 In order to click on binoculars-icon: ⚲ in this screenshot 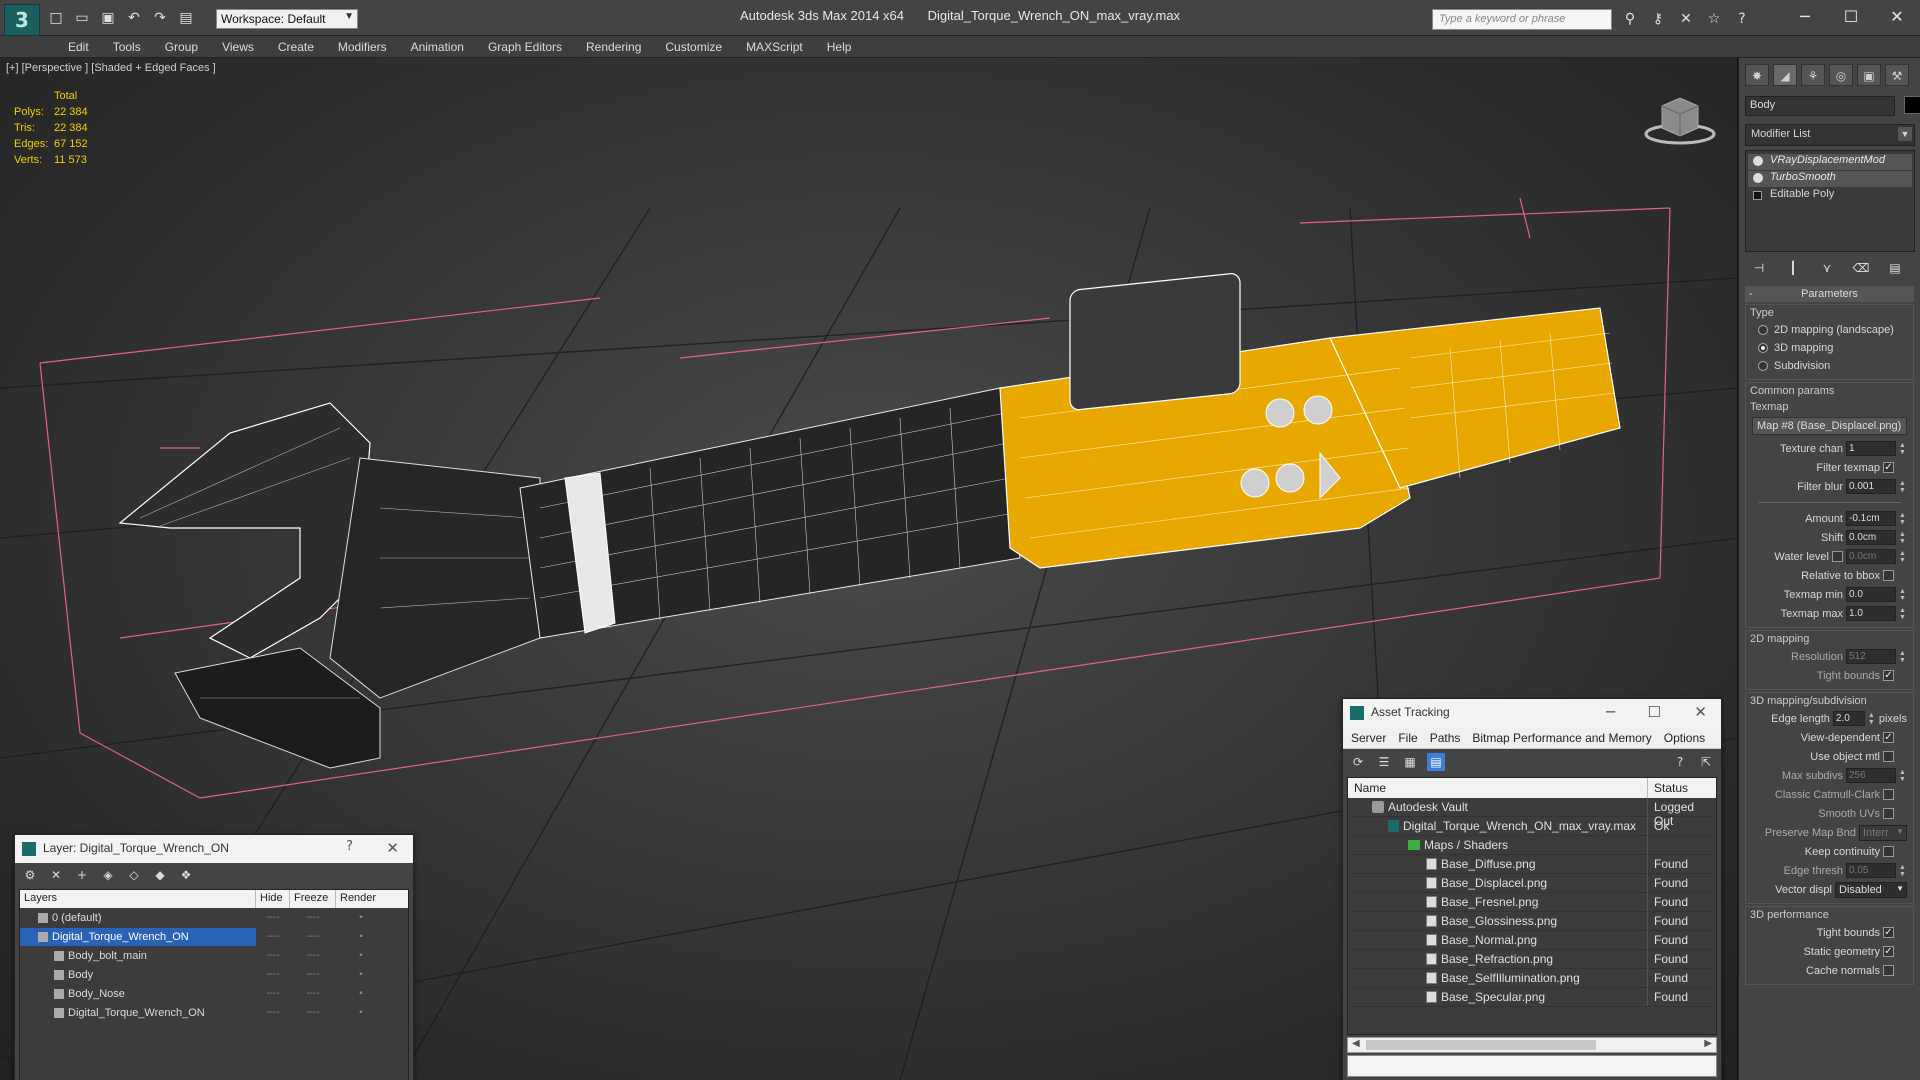, I will do `click(1630, 19)`.